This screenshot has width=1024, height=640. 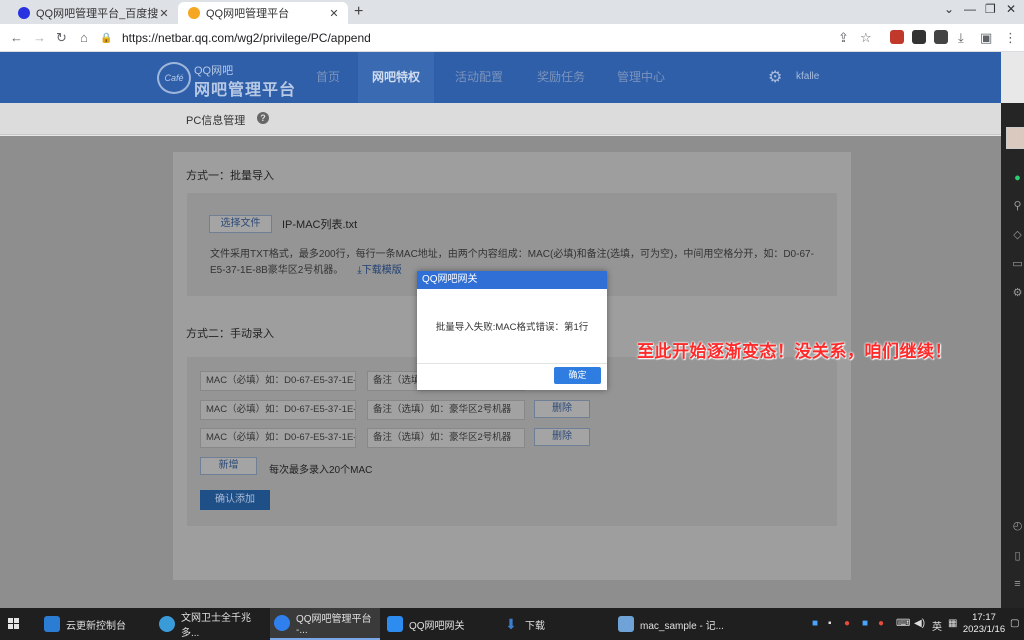 What do you see at coordinates (866, 38) in the screenshot?
I see `bookmark-star-icon: ☆` at bounding box center [866, 38].